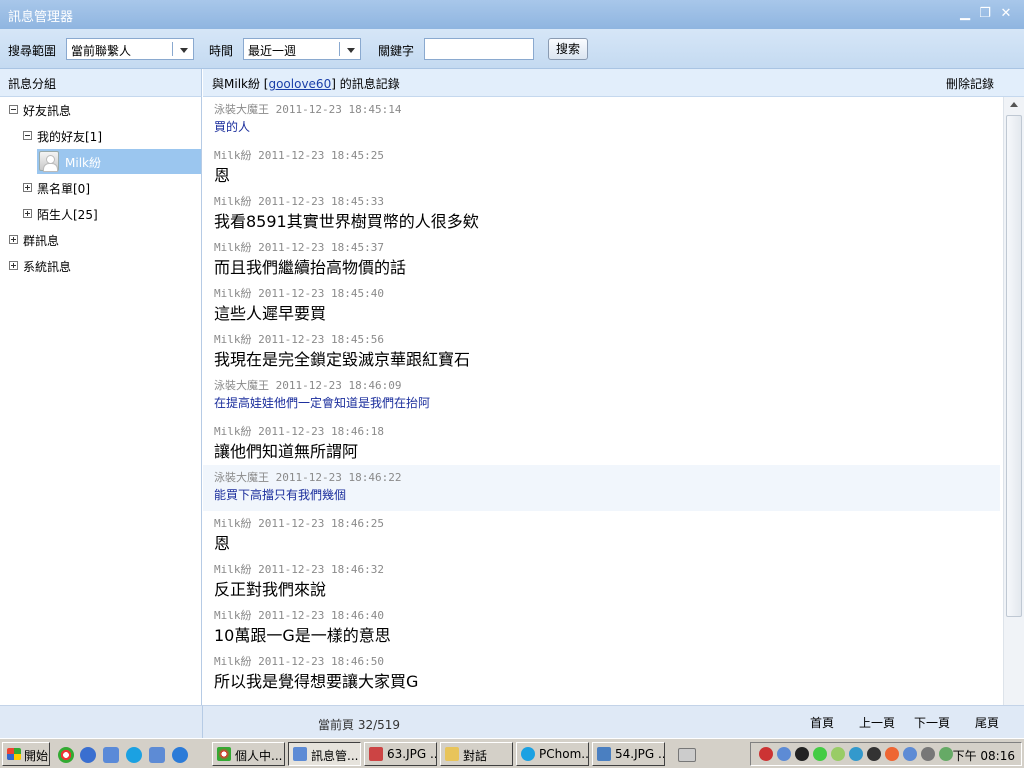 Image resolution: width=1024 pixels, height=768 pixels. I want to click on message-time: 2011-12-23 18:46:22, so click(338, 477).